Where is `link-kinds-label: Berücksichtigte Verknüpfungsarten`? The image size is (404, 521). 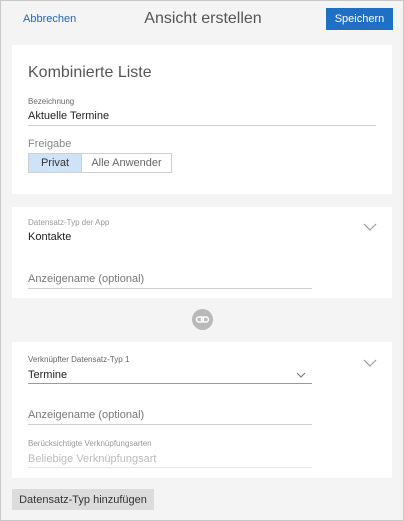 link-kinds-label: Berücksichtigte Verknüpfungsarten is located at coordinates (90, 443).